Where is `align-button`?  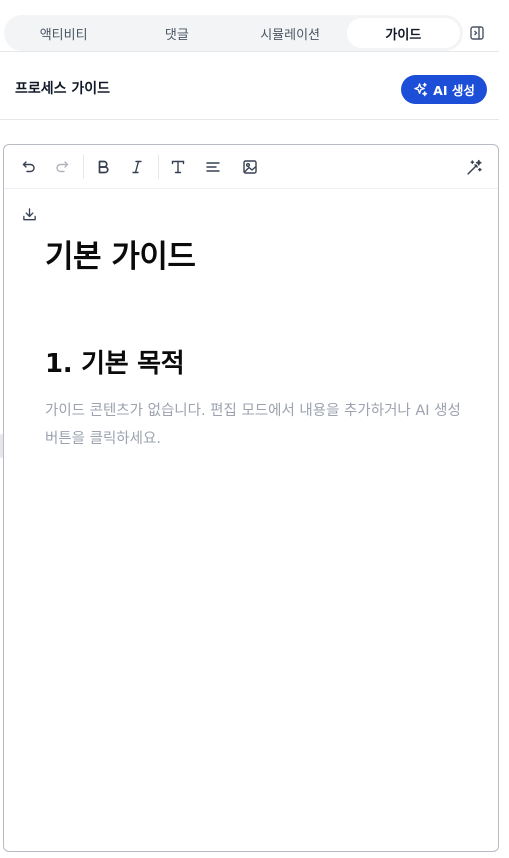 align-button is located at coordinates (213, 167).